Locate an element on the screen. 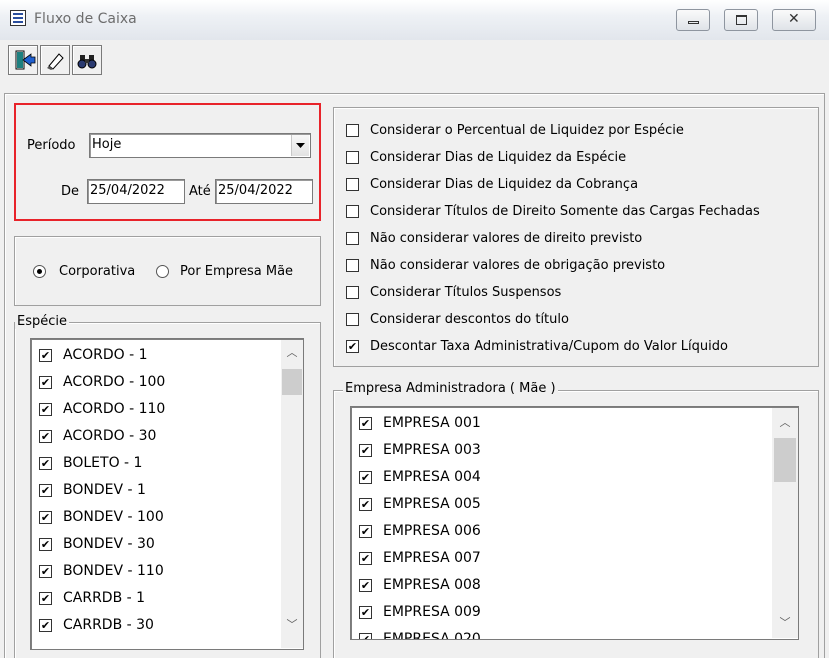 The width and height of the screenshot is (829, 658). list-item: ✔ ACORDO - 100 is located at coordinates (102, 382).